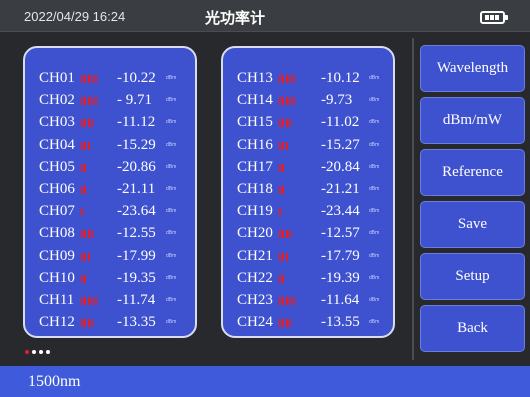 The height and width of the screenshot is (397, 530). What do you see at coordinates (472, 276) in the screenshot?
I see `setup-button: Setup` at bounding box center [472, 276].